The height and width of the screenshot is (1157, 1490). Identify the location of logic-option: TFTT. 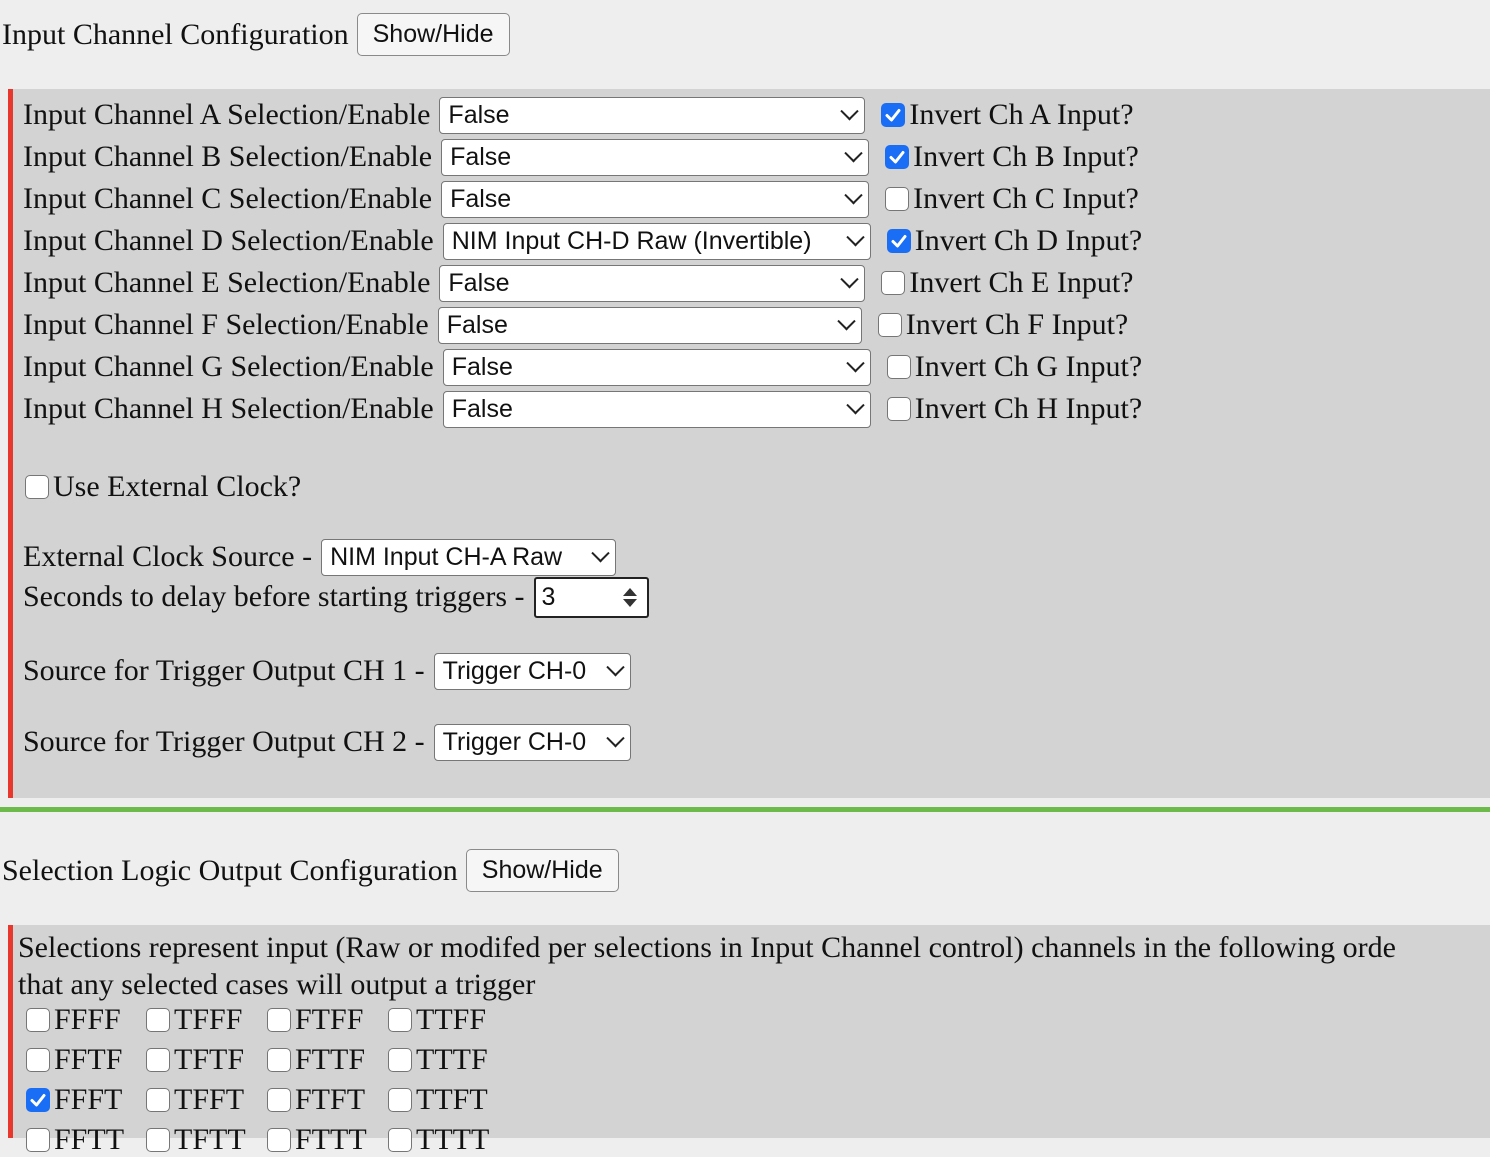
(196, 1140).